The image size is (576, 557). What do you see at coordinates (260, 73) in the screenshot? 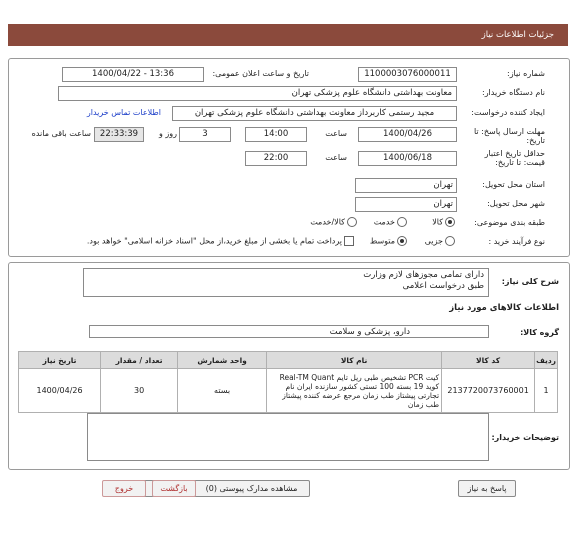
I see `announce-datetime-label: تاریخ و ساعت اعلان عمومی:` at bounding box center [260, 73].